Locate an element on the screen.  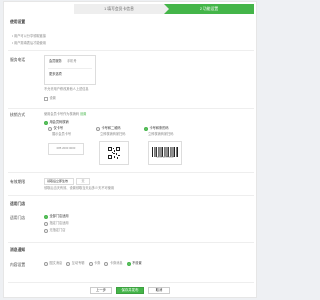
qrcode-icon is located at coordinates (114, 153).